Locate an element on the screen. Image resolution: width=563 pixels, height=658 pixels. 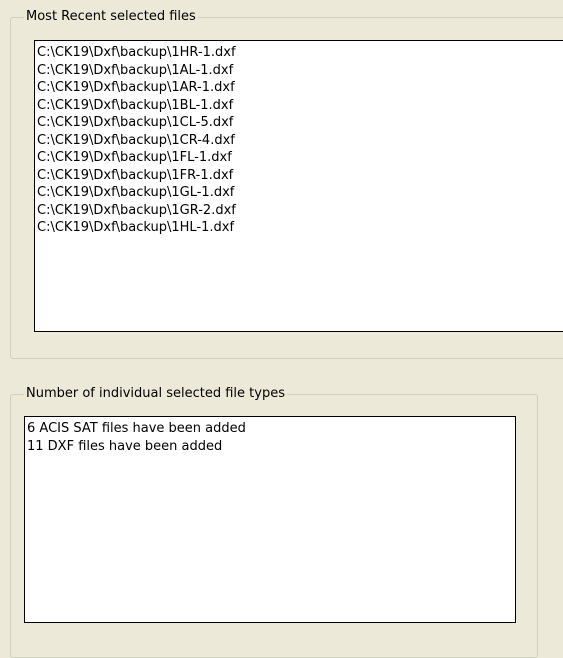
list-item: C:\CK19\Dxf\backup\1FL-1.dxf is located at coordinates (300, 158).